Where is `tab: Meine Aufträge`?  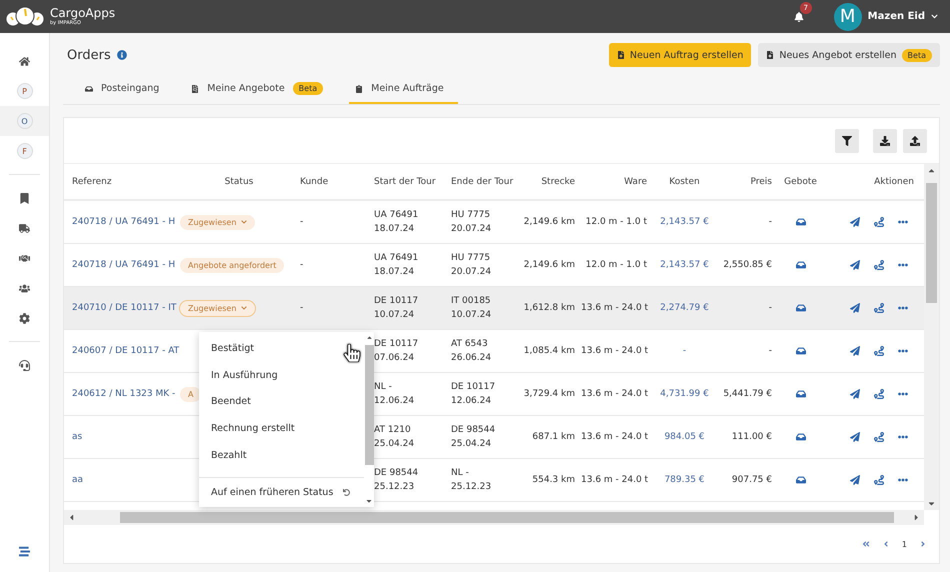 tab: Meine Aufträge is located at coordinates (403, 89).